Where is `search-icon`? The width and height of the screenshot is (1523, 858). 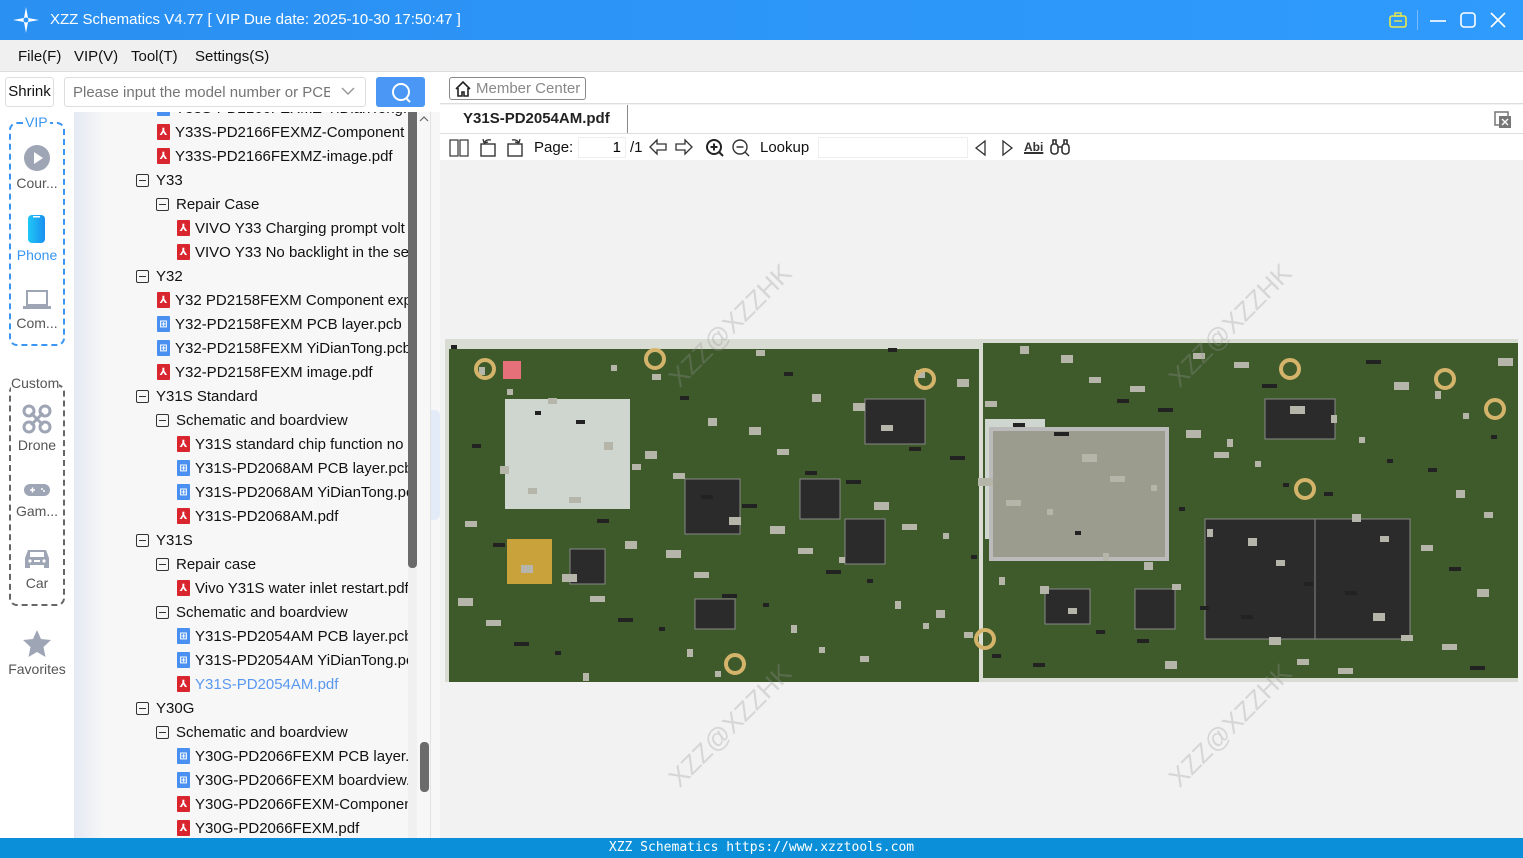
search-icon is located at coordinates (401, 93).